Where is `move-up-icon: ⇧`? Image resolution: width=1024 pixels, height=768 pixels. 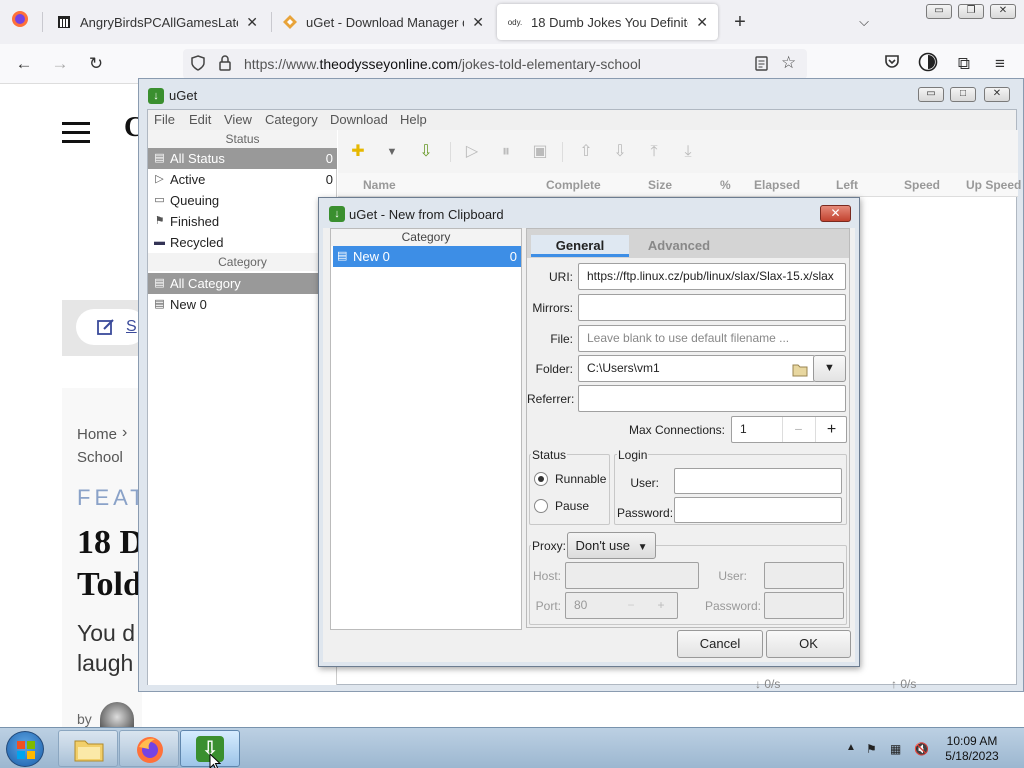 move-up-icon: ⇧ is located at coordinates (586, 152).